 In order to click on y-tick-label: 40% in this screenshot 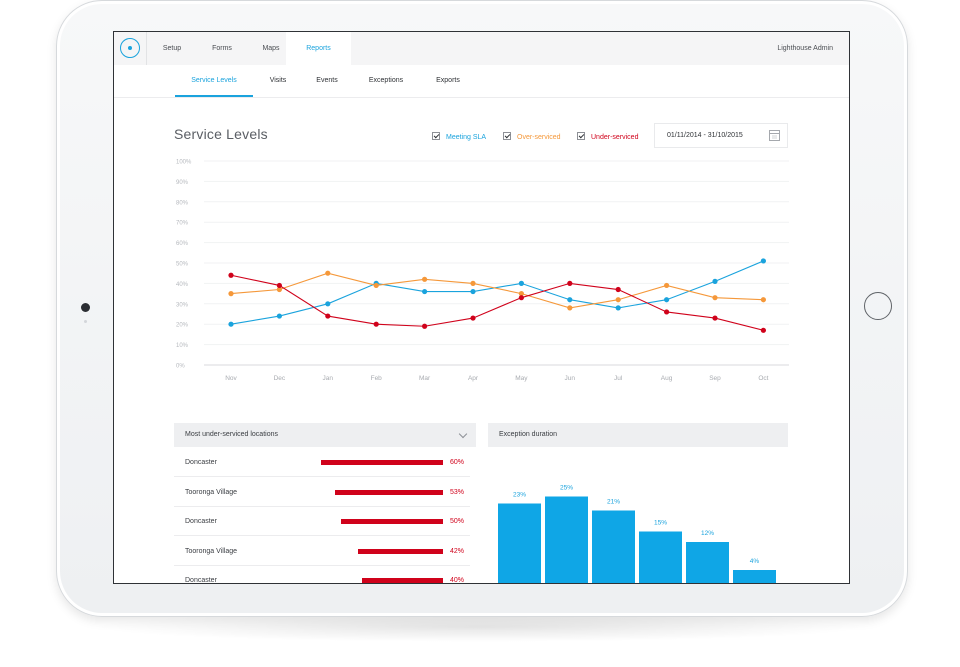, I will do `click(182, 285)`.